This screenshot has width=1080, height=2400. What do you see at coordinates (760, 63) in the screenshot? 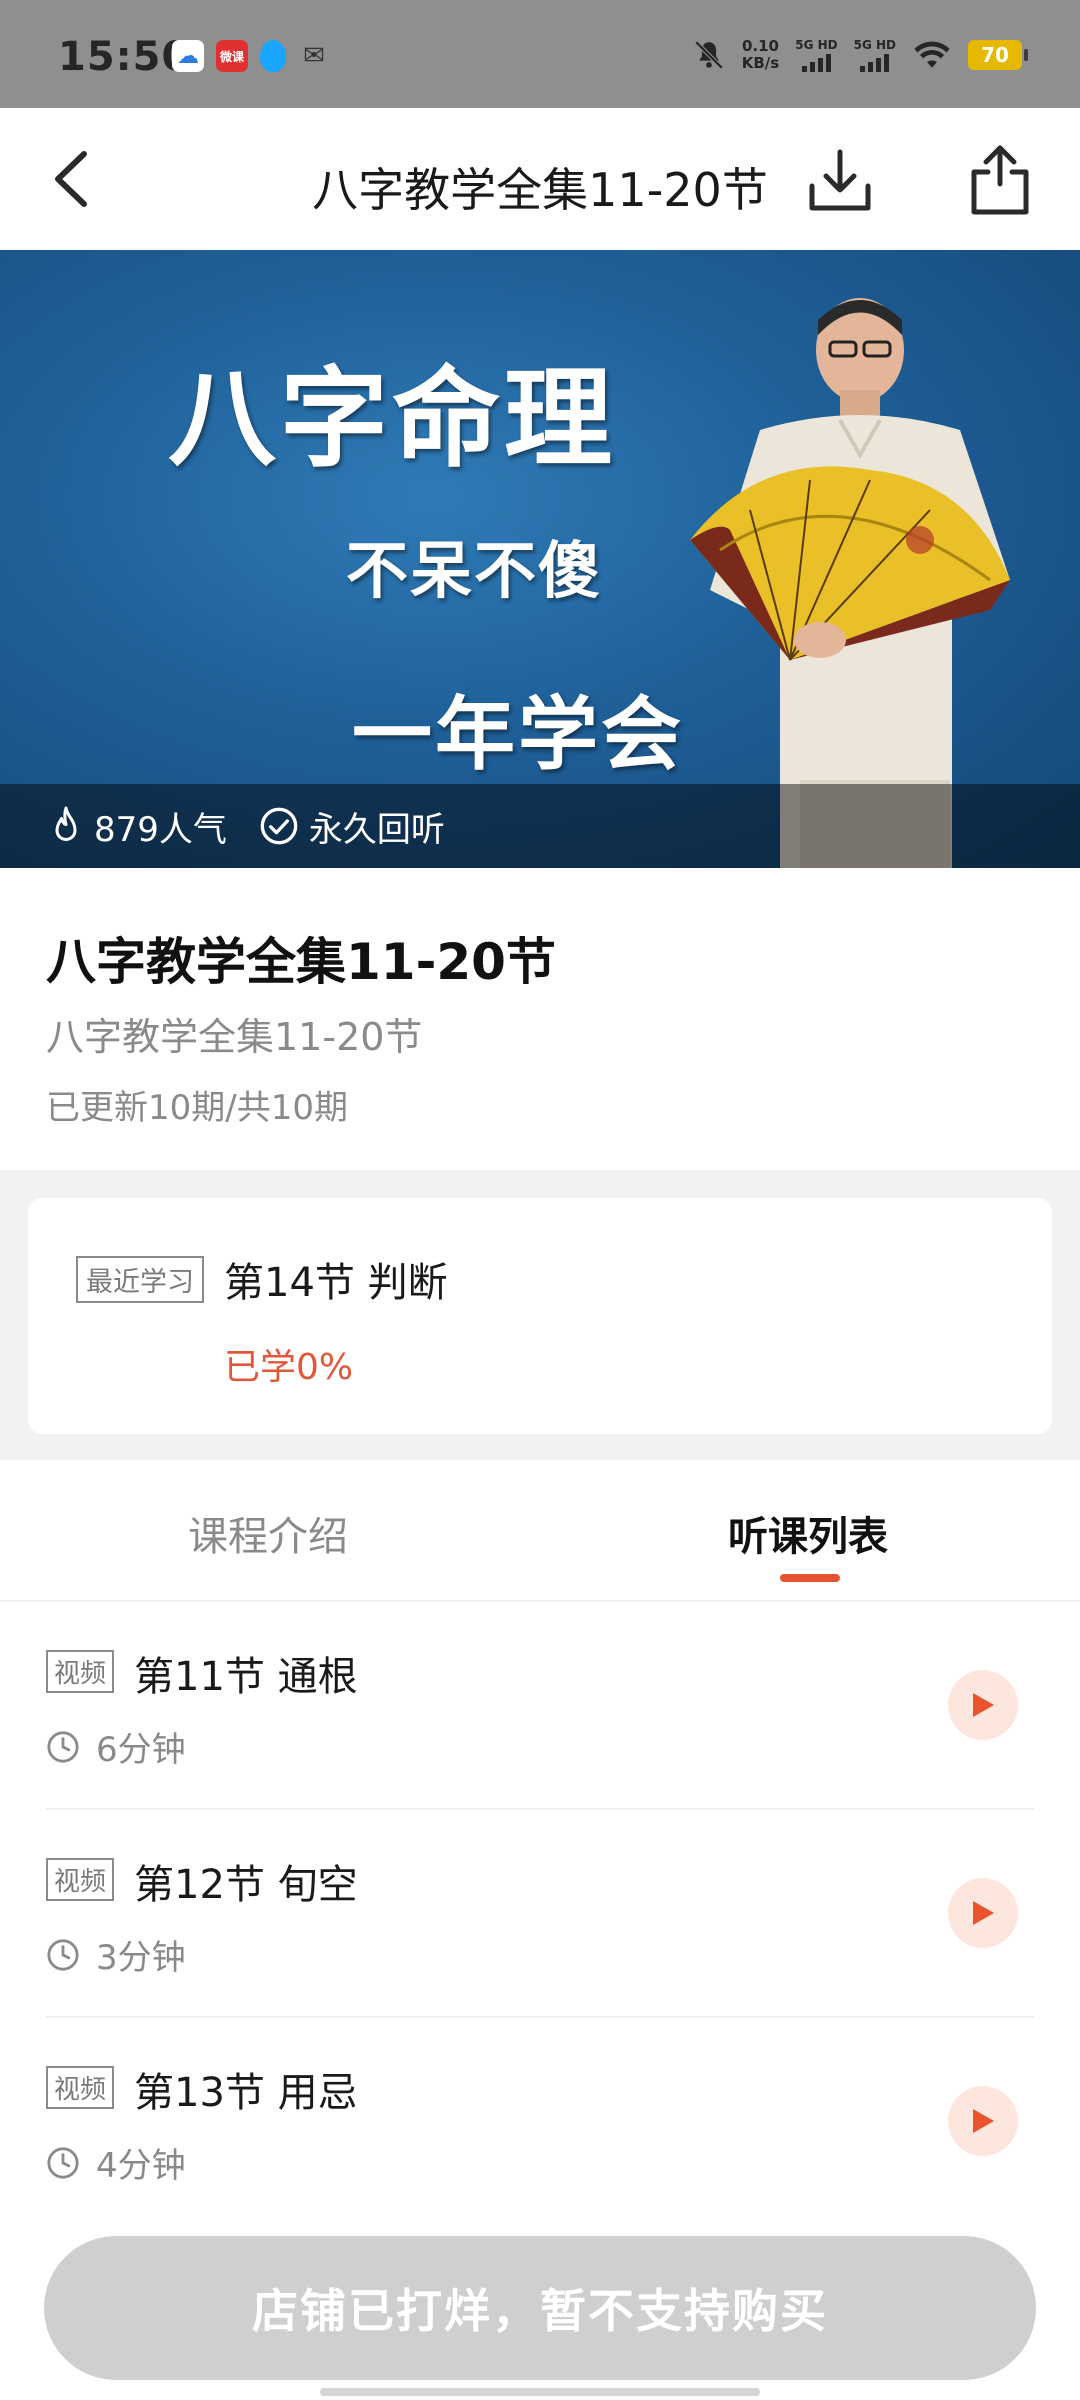
I see `net-speed-unit: KB/s` at bounding box center [760, 63].